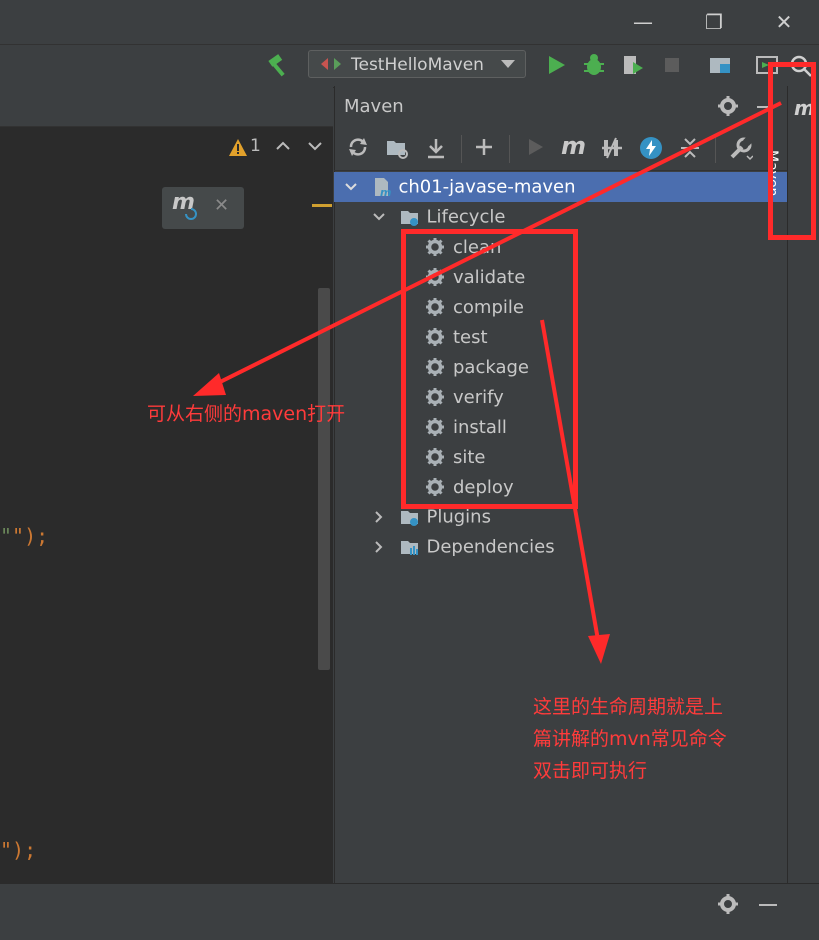  Describe the element at coordinates (570, 480) in the screenshot. I see `arrow-to-right-note` at that location.